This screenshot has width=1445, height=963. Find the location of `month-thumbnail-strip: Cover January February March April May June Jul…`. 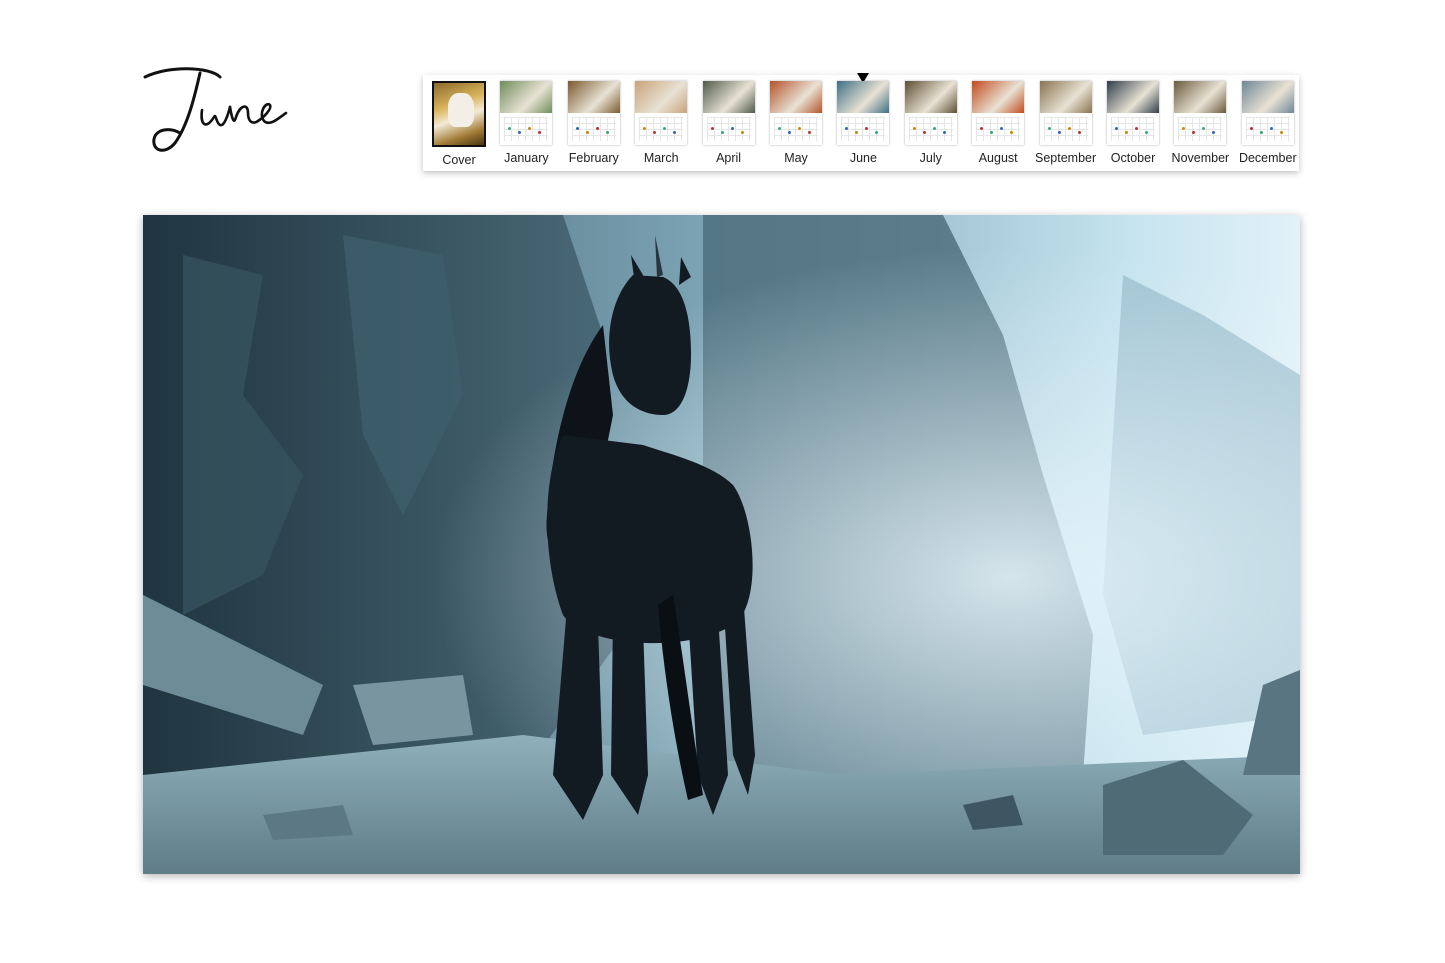

month-thumbnail-strip: Cover January February March April May June Jul… is located at coordinates (861, 122).